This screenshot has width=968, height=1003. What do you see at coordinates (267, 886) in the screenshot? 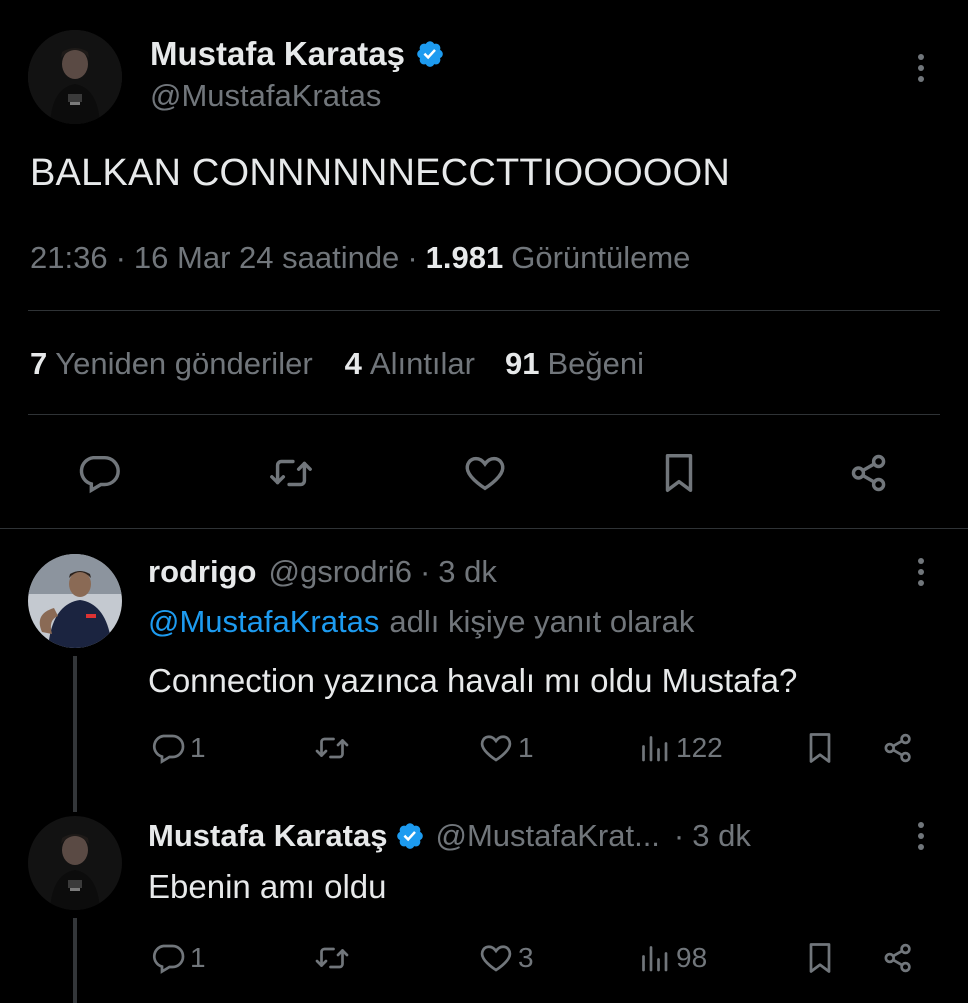
I see `reply-text: Ebenin amı oldu` at bounding box center [267, 886].